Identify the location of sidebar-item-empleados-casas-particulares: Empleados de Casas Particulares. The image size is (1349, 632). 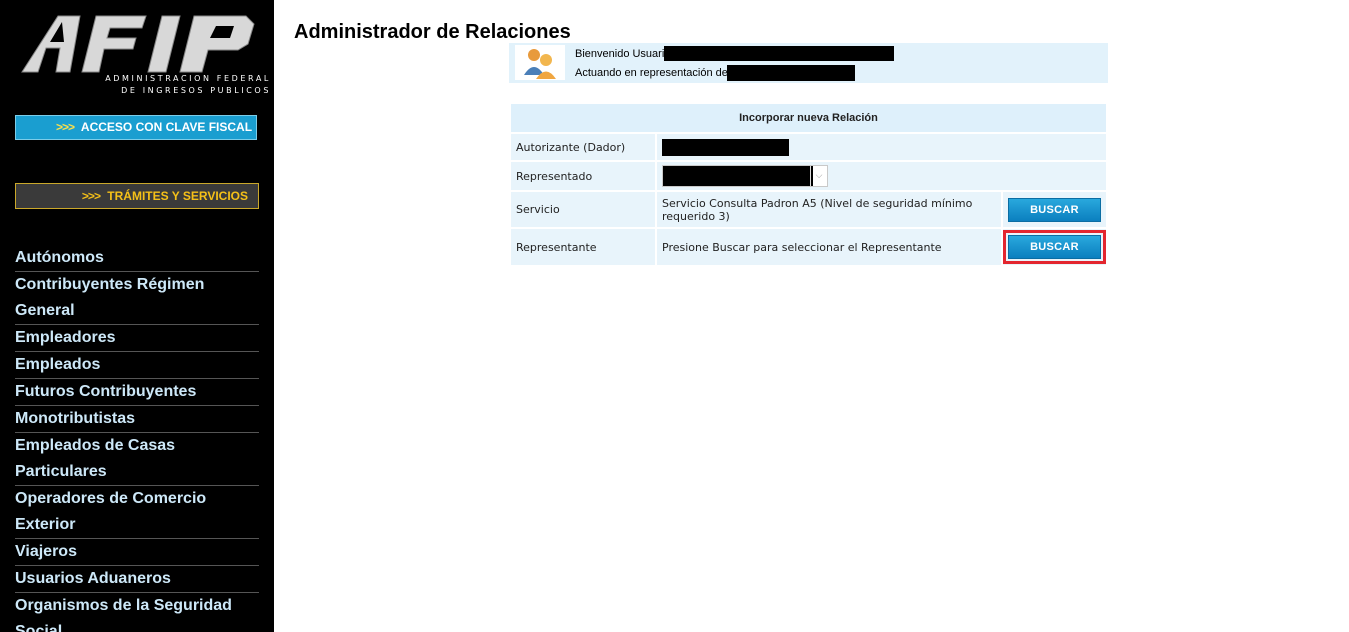
(137, 459).